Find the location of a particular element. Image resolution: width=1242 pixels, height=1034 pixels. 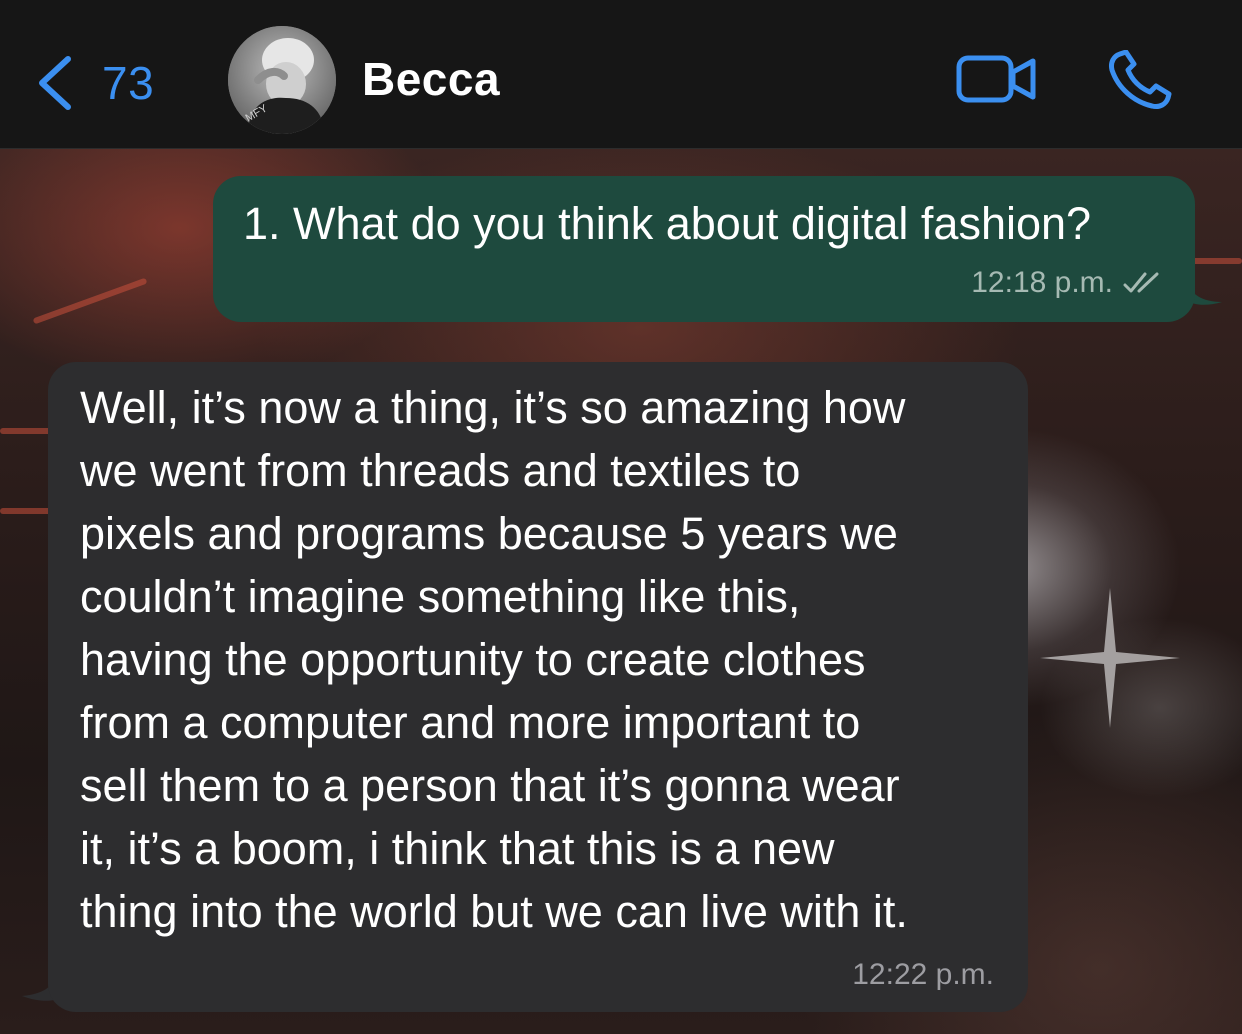

chevron-left-icon is located at coordinates (55, 83).